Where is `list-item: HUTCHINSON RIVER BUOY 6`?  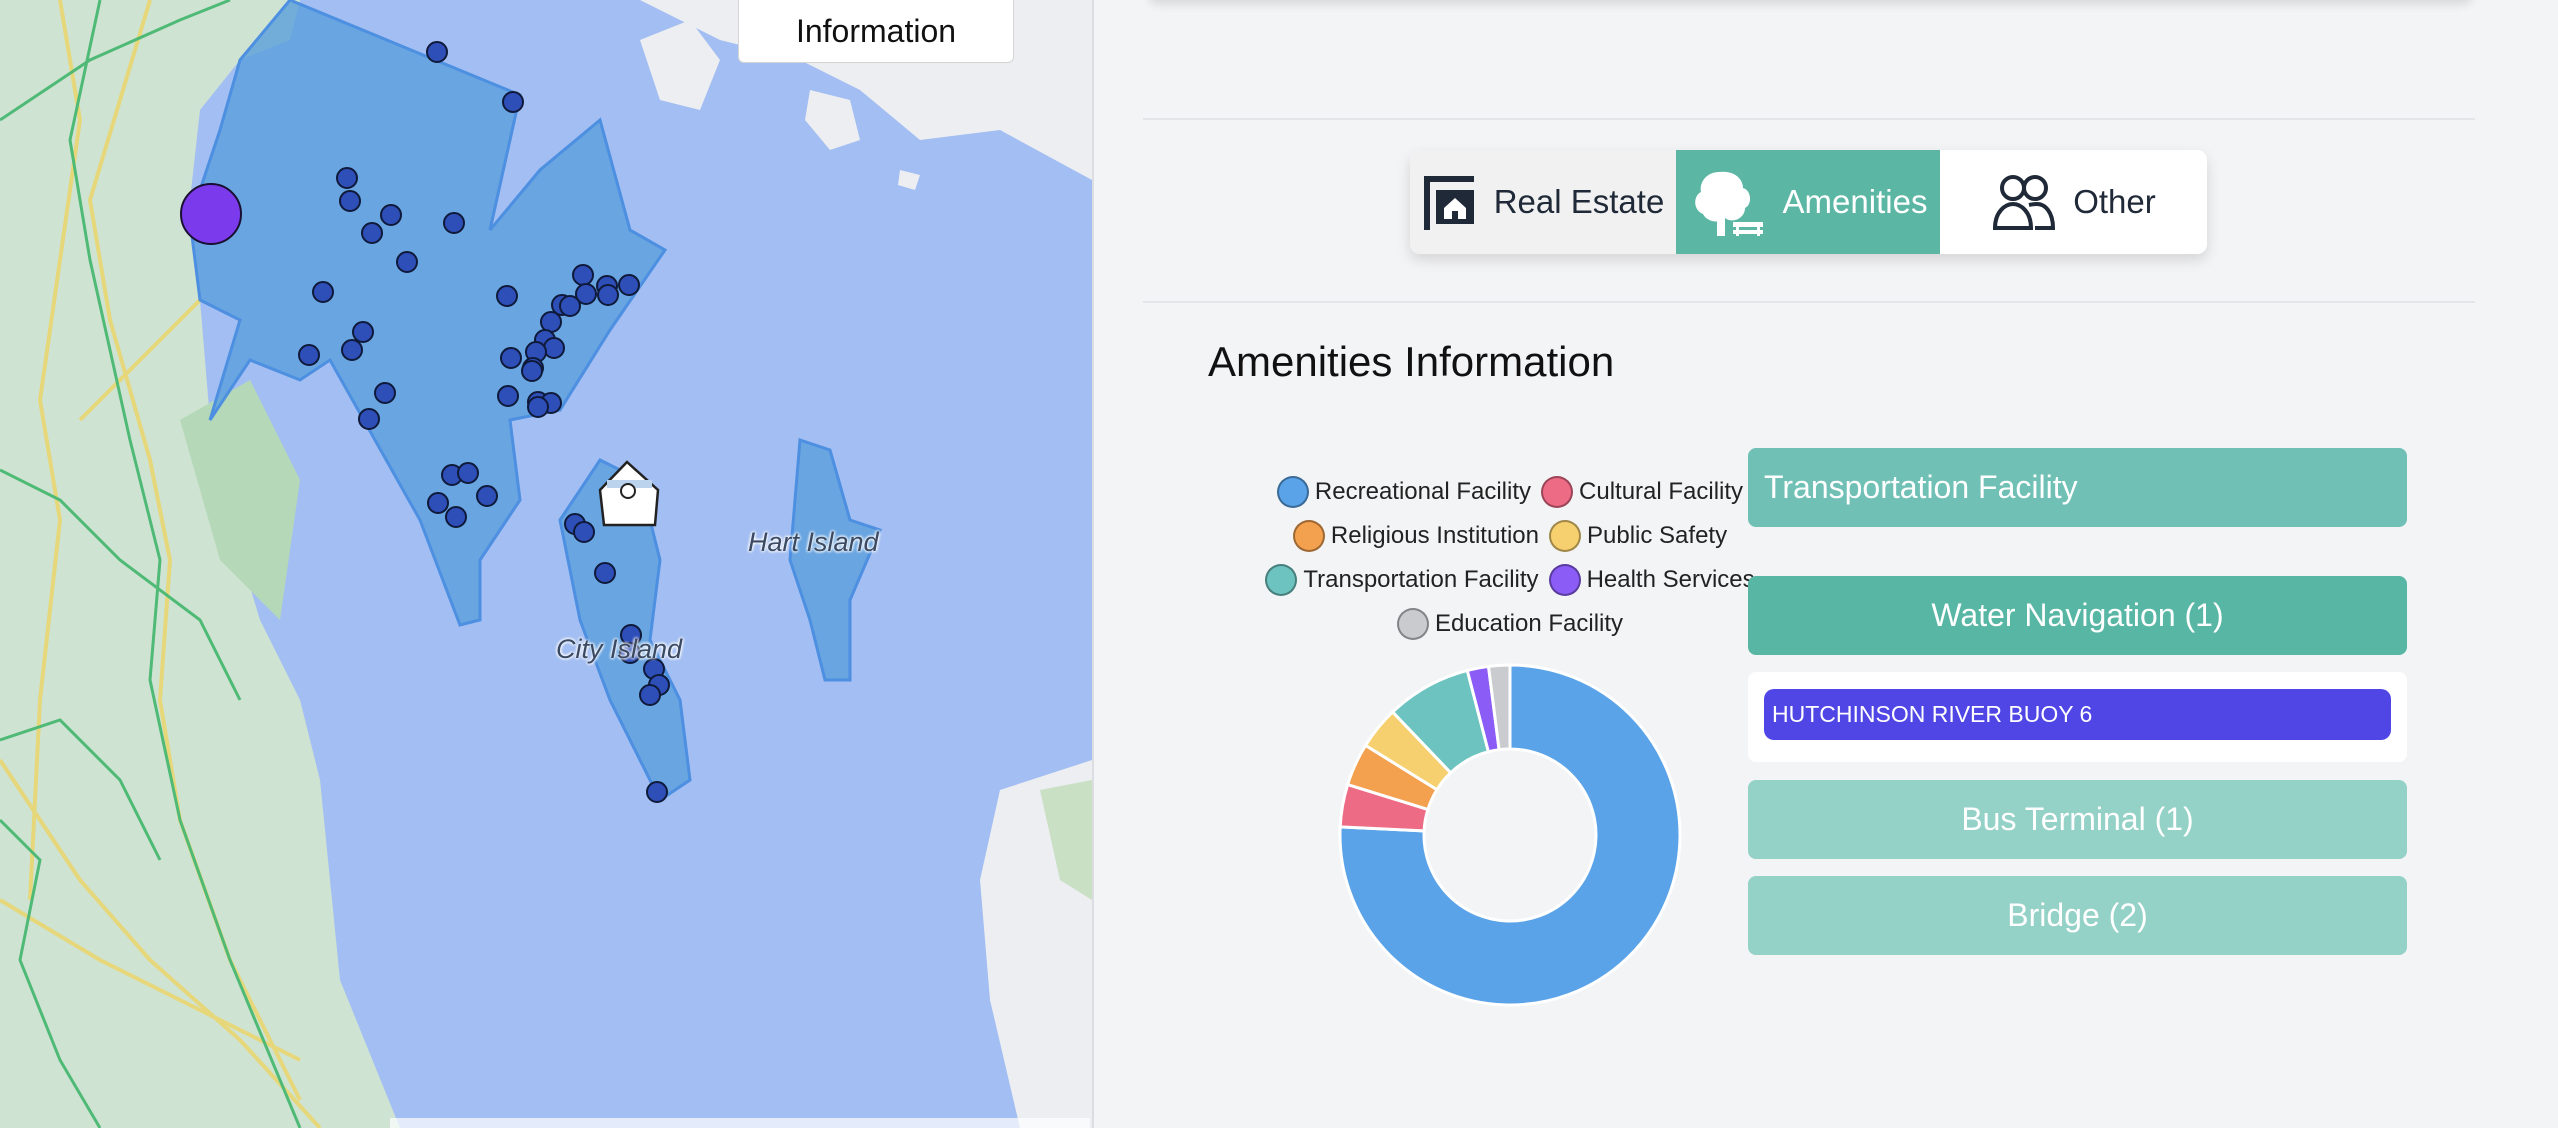
list-item: HUTCHINSON RIVER BUOY 6 is located at coordinates (2077, 714).